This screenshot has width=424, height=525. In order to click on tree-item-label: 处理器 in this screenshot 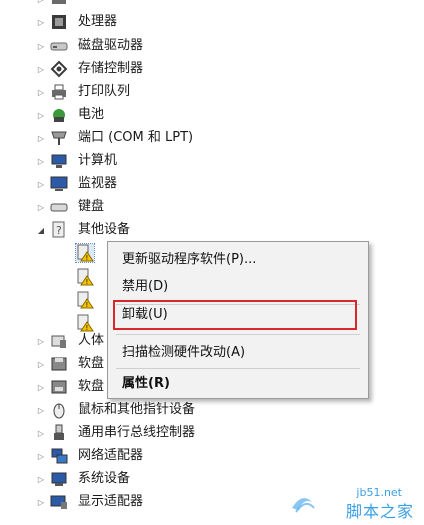, I will do `click(98, 21)`.